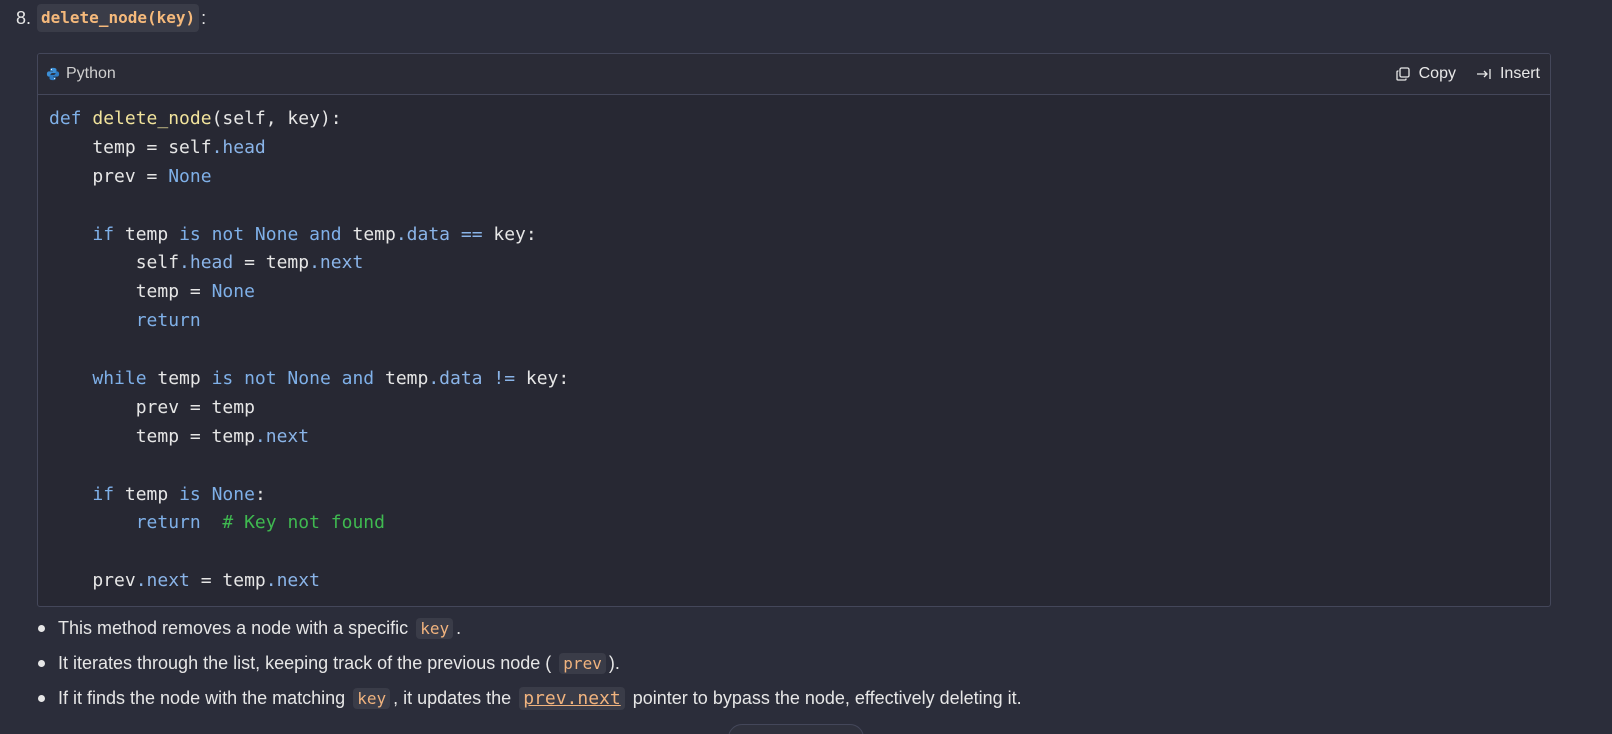 The image size is (1612, 734). Describe the element at coordinates (53, 74) in the screenshot. I see `python-icon` at that location.